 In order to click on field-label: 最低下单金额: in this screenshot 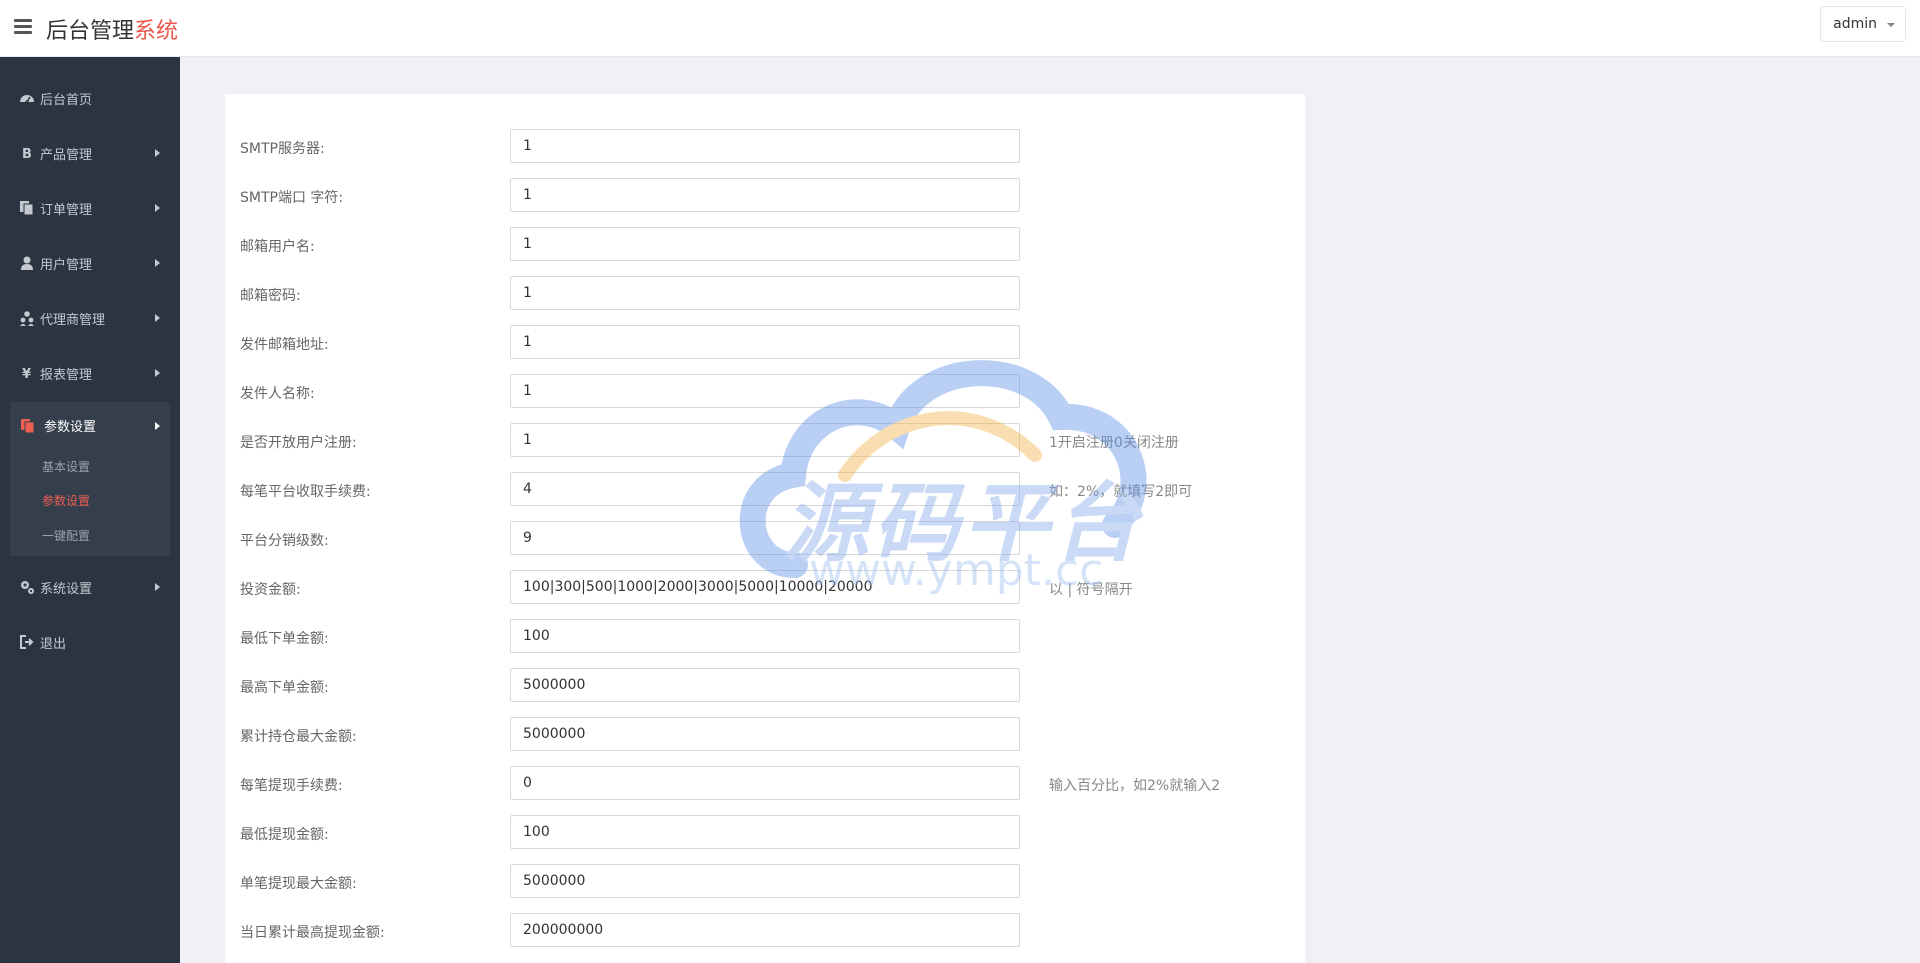, I will do `click(284, 639)`.